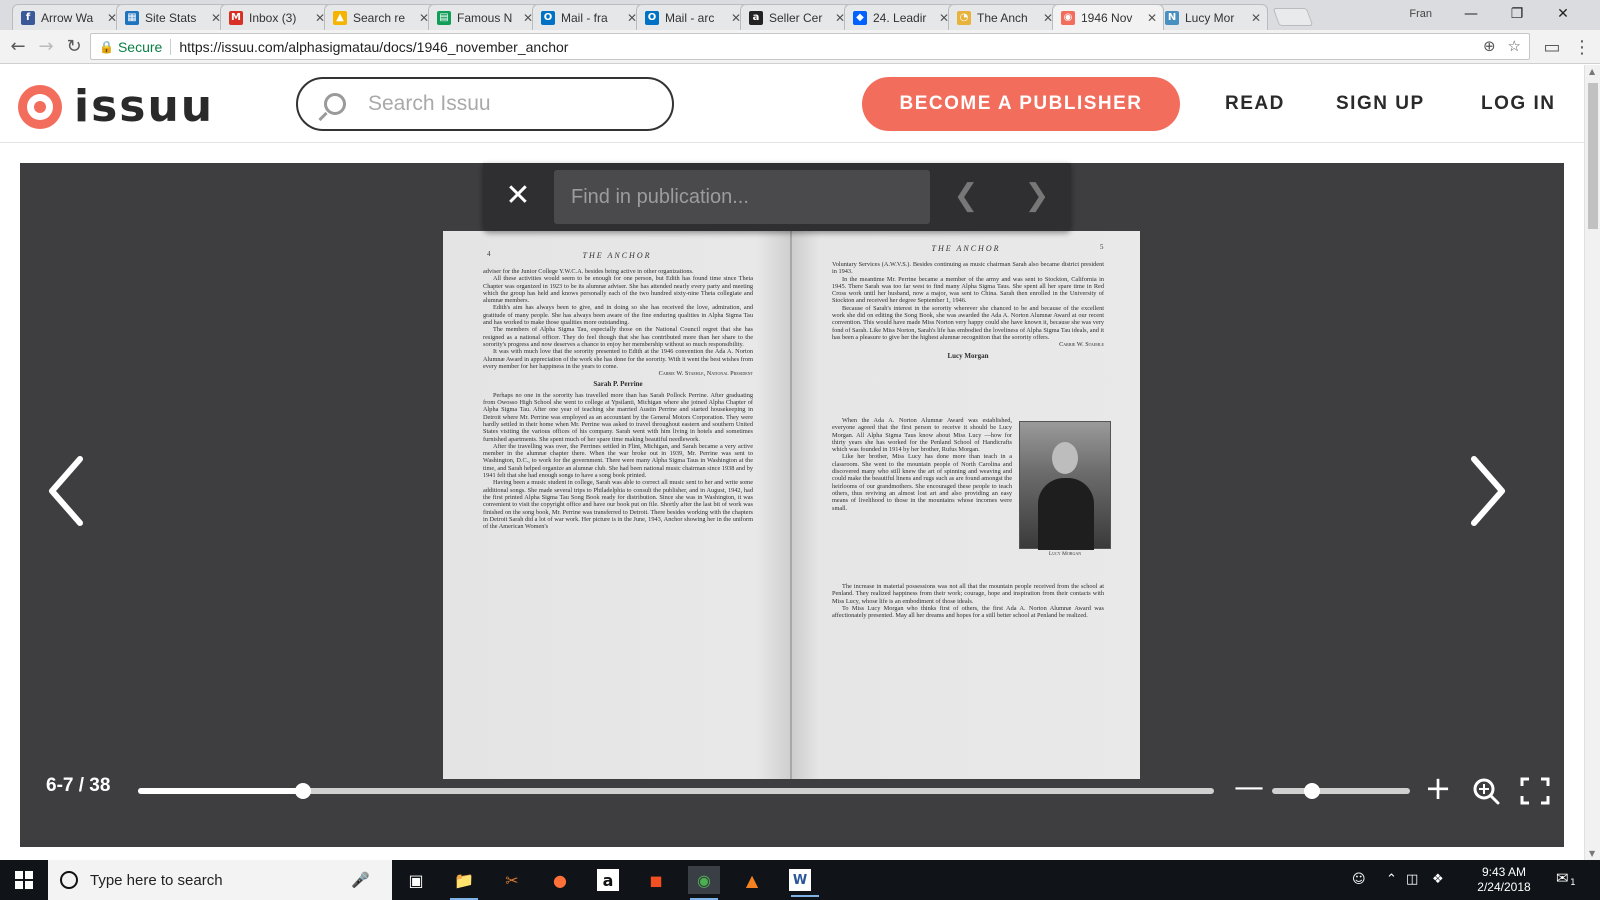  I want to click on browser-tab: M Inbox (3) ✕, so click(276, 17).